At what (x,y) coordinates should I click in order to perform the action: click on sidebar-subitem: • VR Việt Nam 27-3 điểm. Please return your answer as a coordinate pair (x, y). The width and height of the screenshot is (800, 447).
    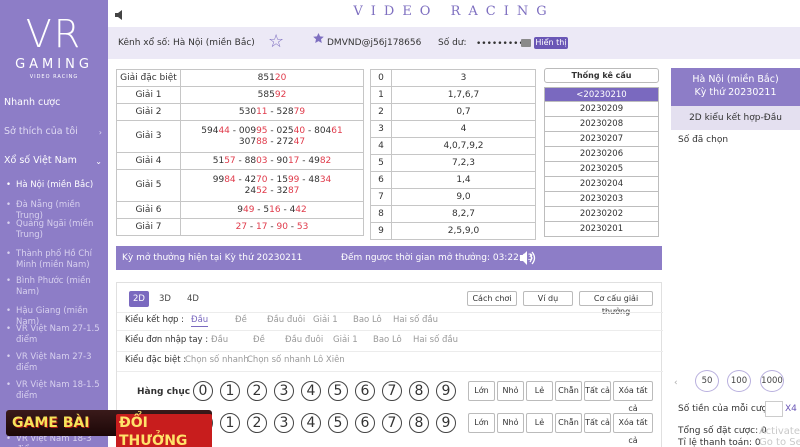
    Looking at the image, I should click on (56, 363).